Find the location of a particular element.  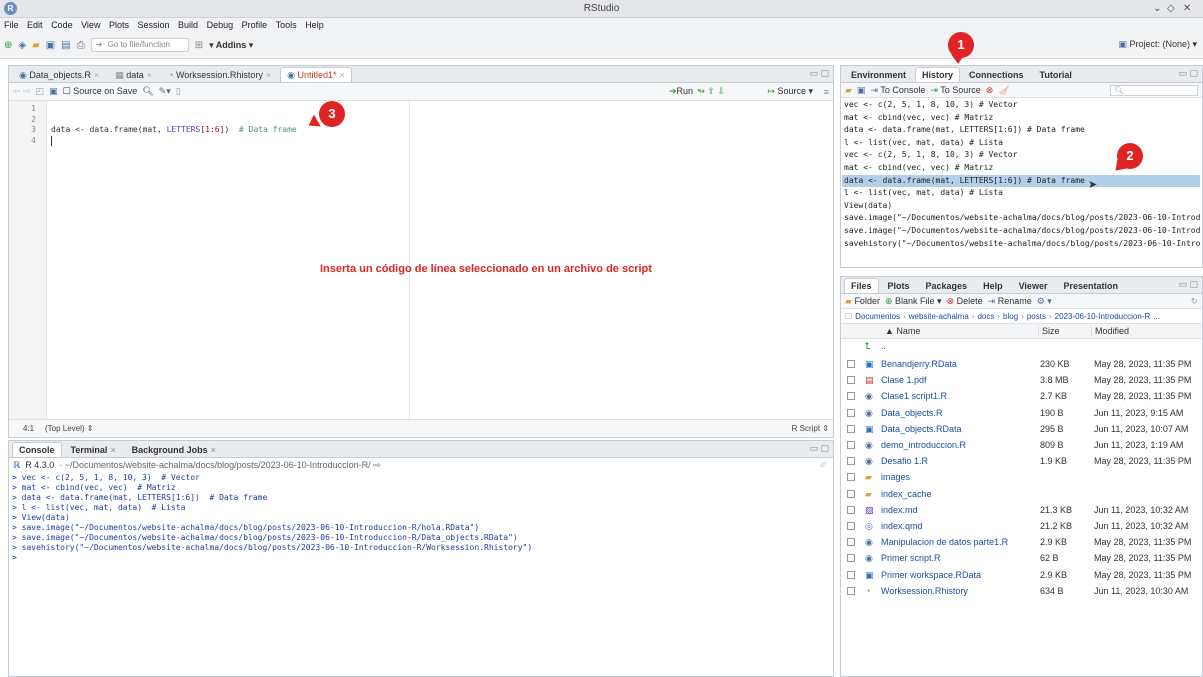

tab-console: Console is located at coordinates (37, 449).